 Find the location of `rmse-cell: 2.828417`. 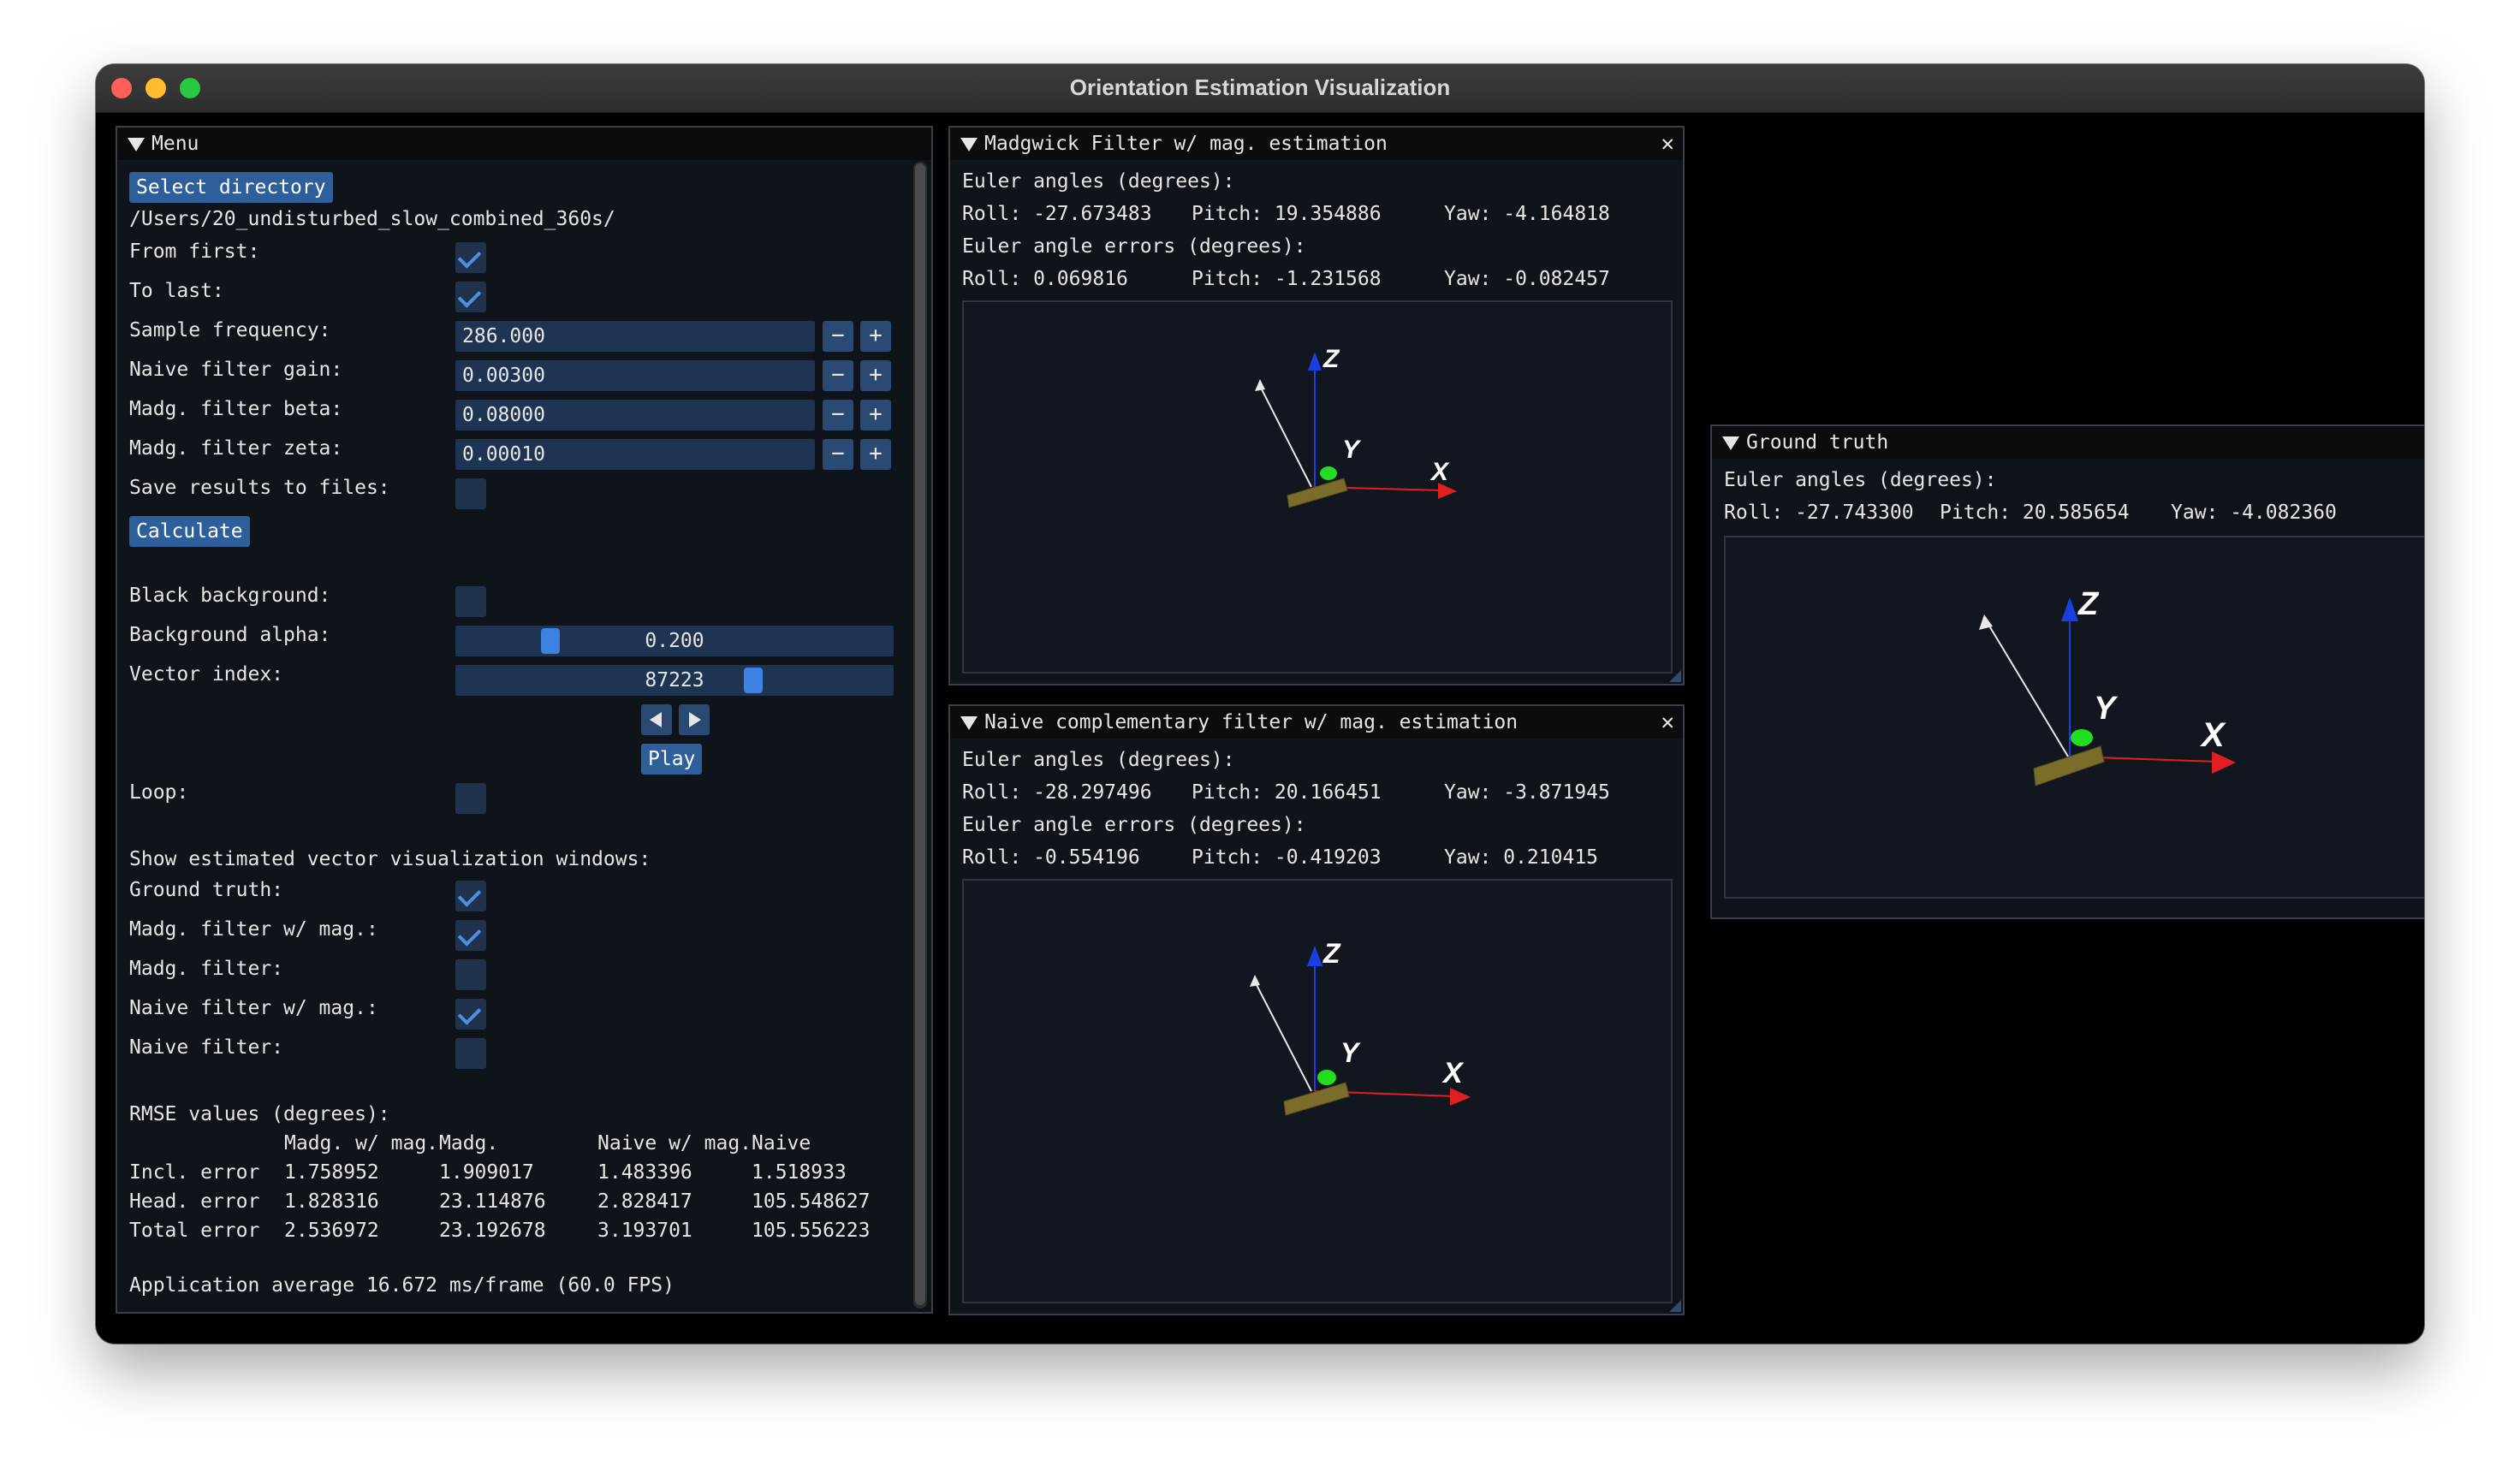

rmse-cell: 2.828417 is located at coordinates (644, 1201).